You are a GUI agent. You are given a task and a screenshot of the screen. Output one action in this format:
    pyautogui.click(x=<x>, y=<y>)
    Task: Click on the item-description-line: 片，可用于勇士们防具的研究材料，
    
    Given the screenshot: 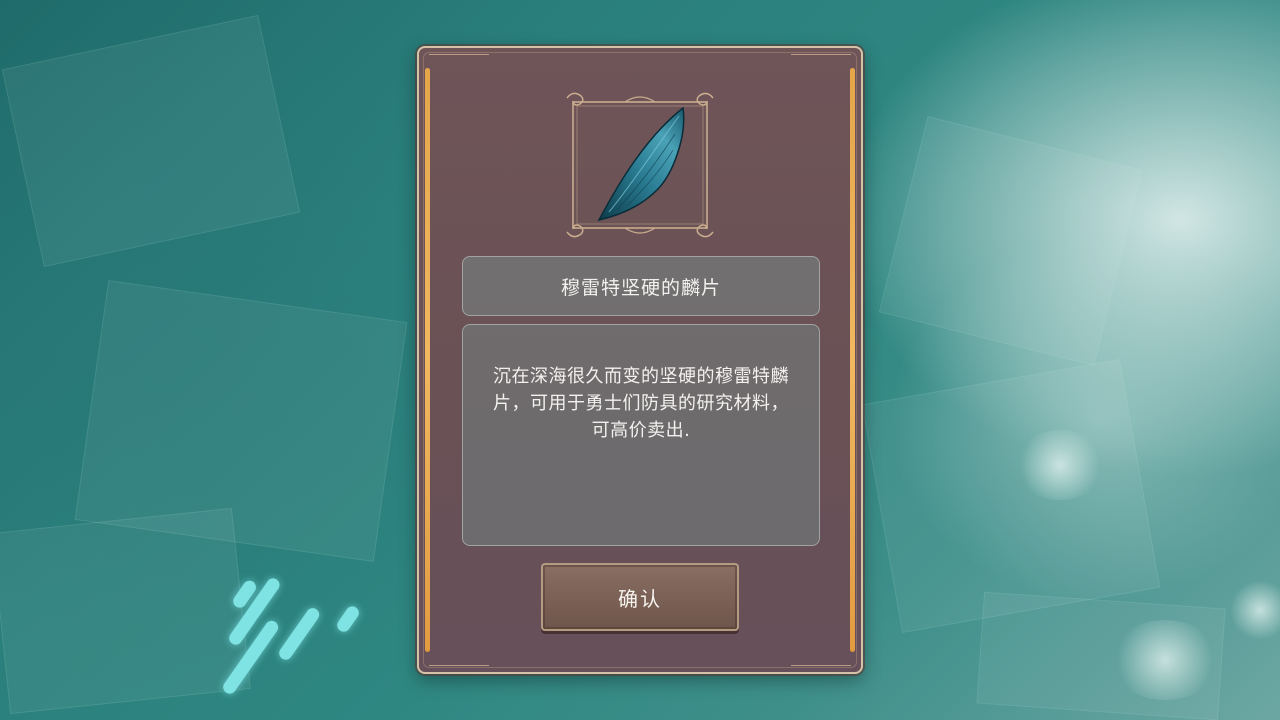 What is the action you would take?
    pyautogui.click(x=641, y=403)
    